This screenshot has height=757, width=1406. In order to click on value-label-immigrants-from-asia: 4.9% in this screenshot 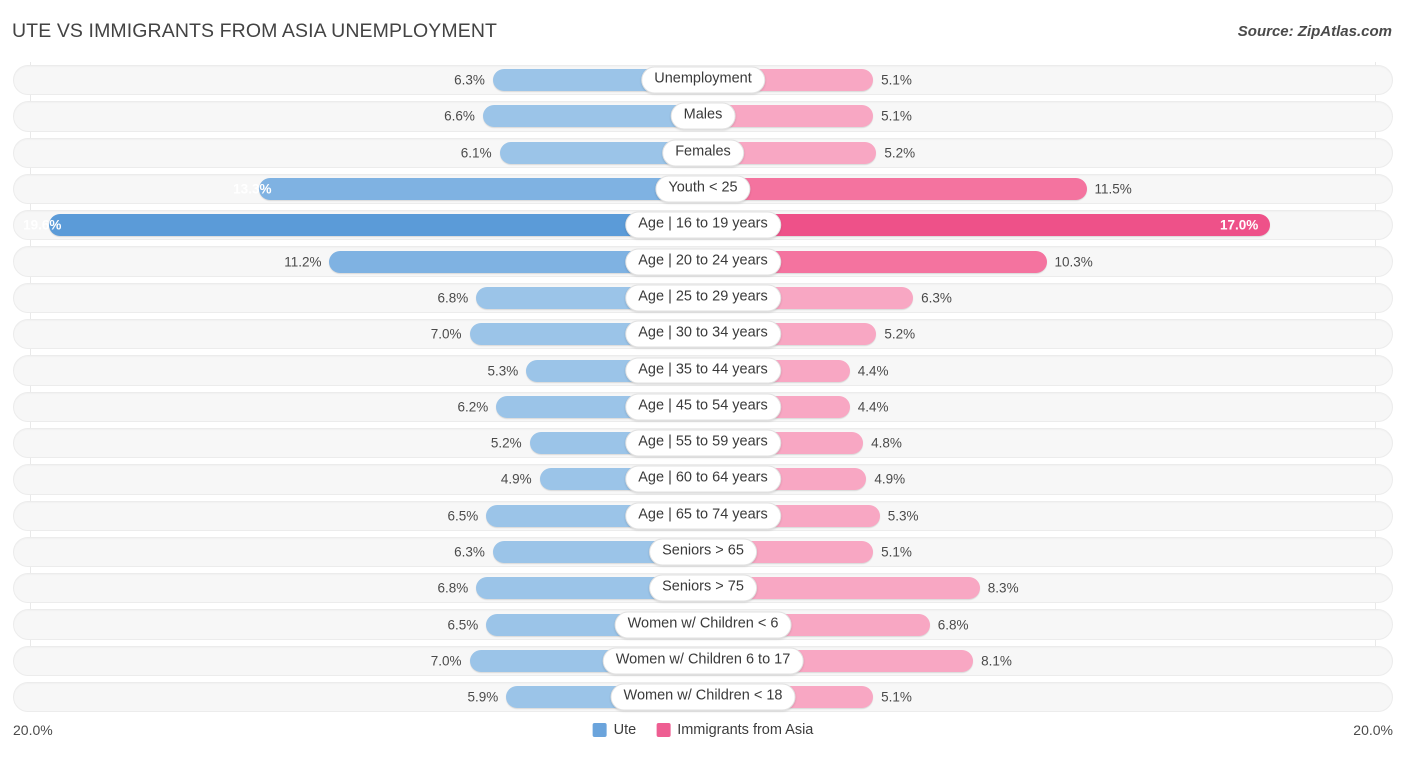, I will do `click(890, 479)`.